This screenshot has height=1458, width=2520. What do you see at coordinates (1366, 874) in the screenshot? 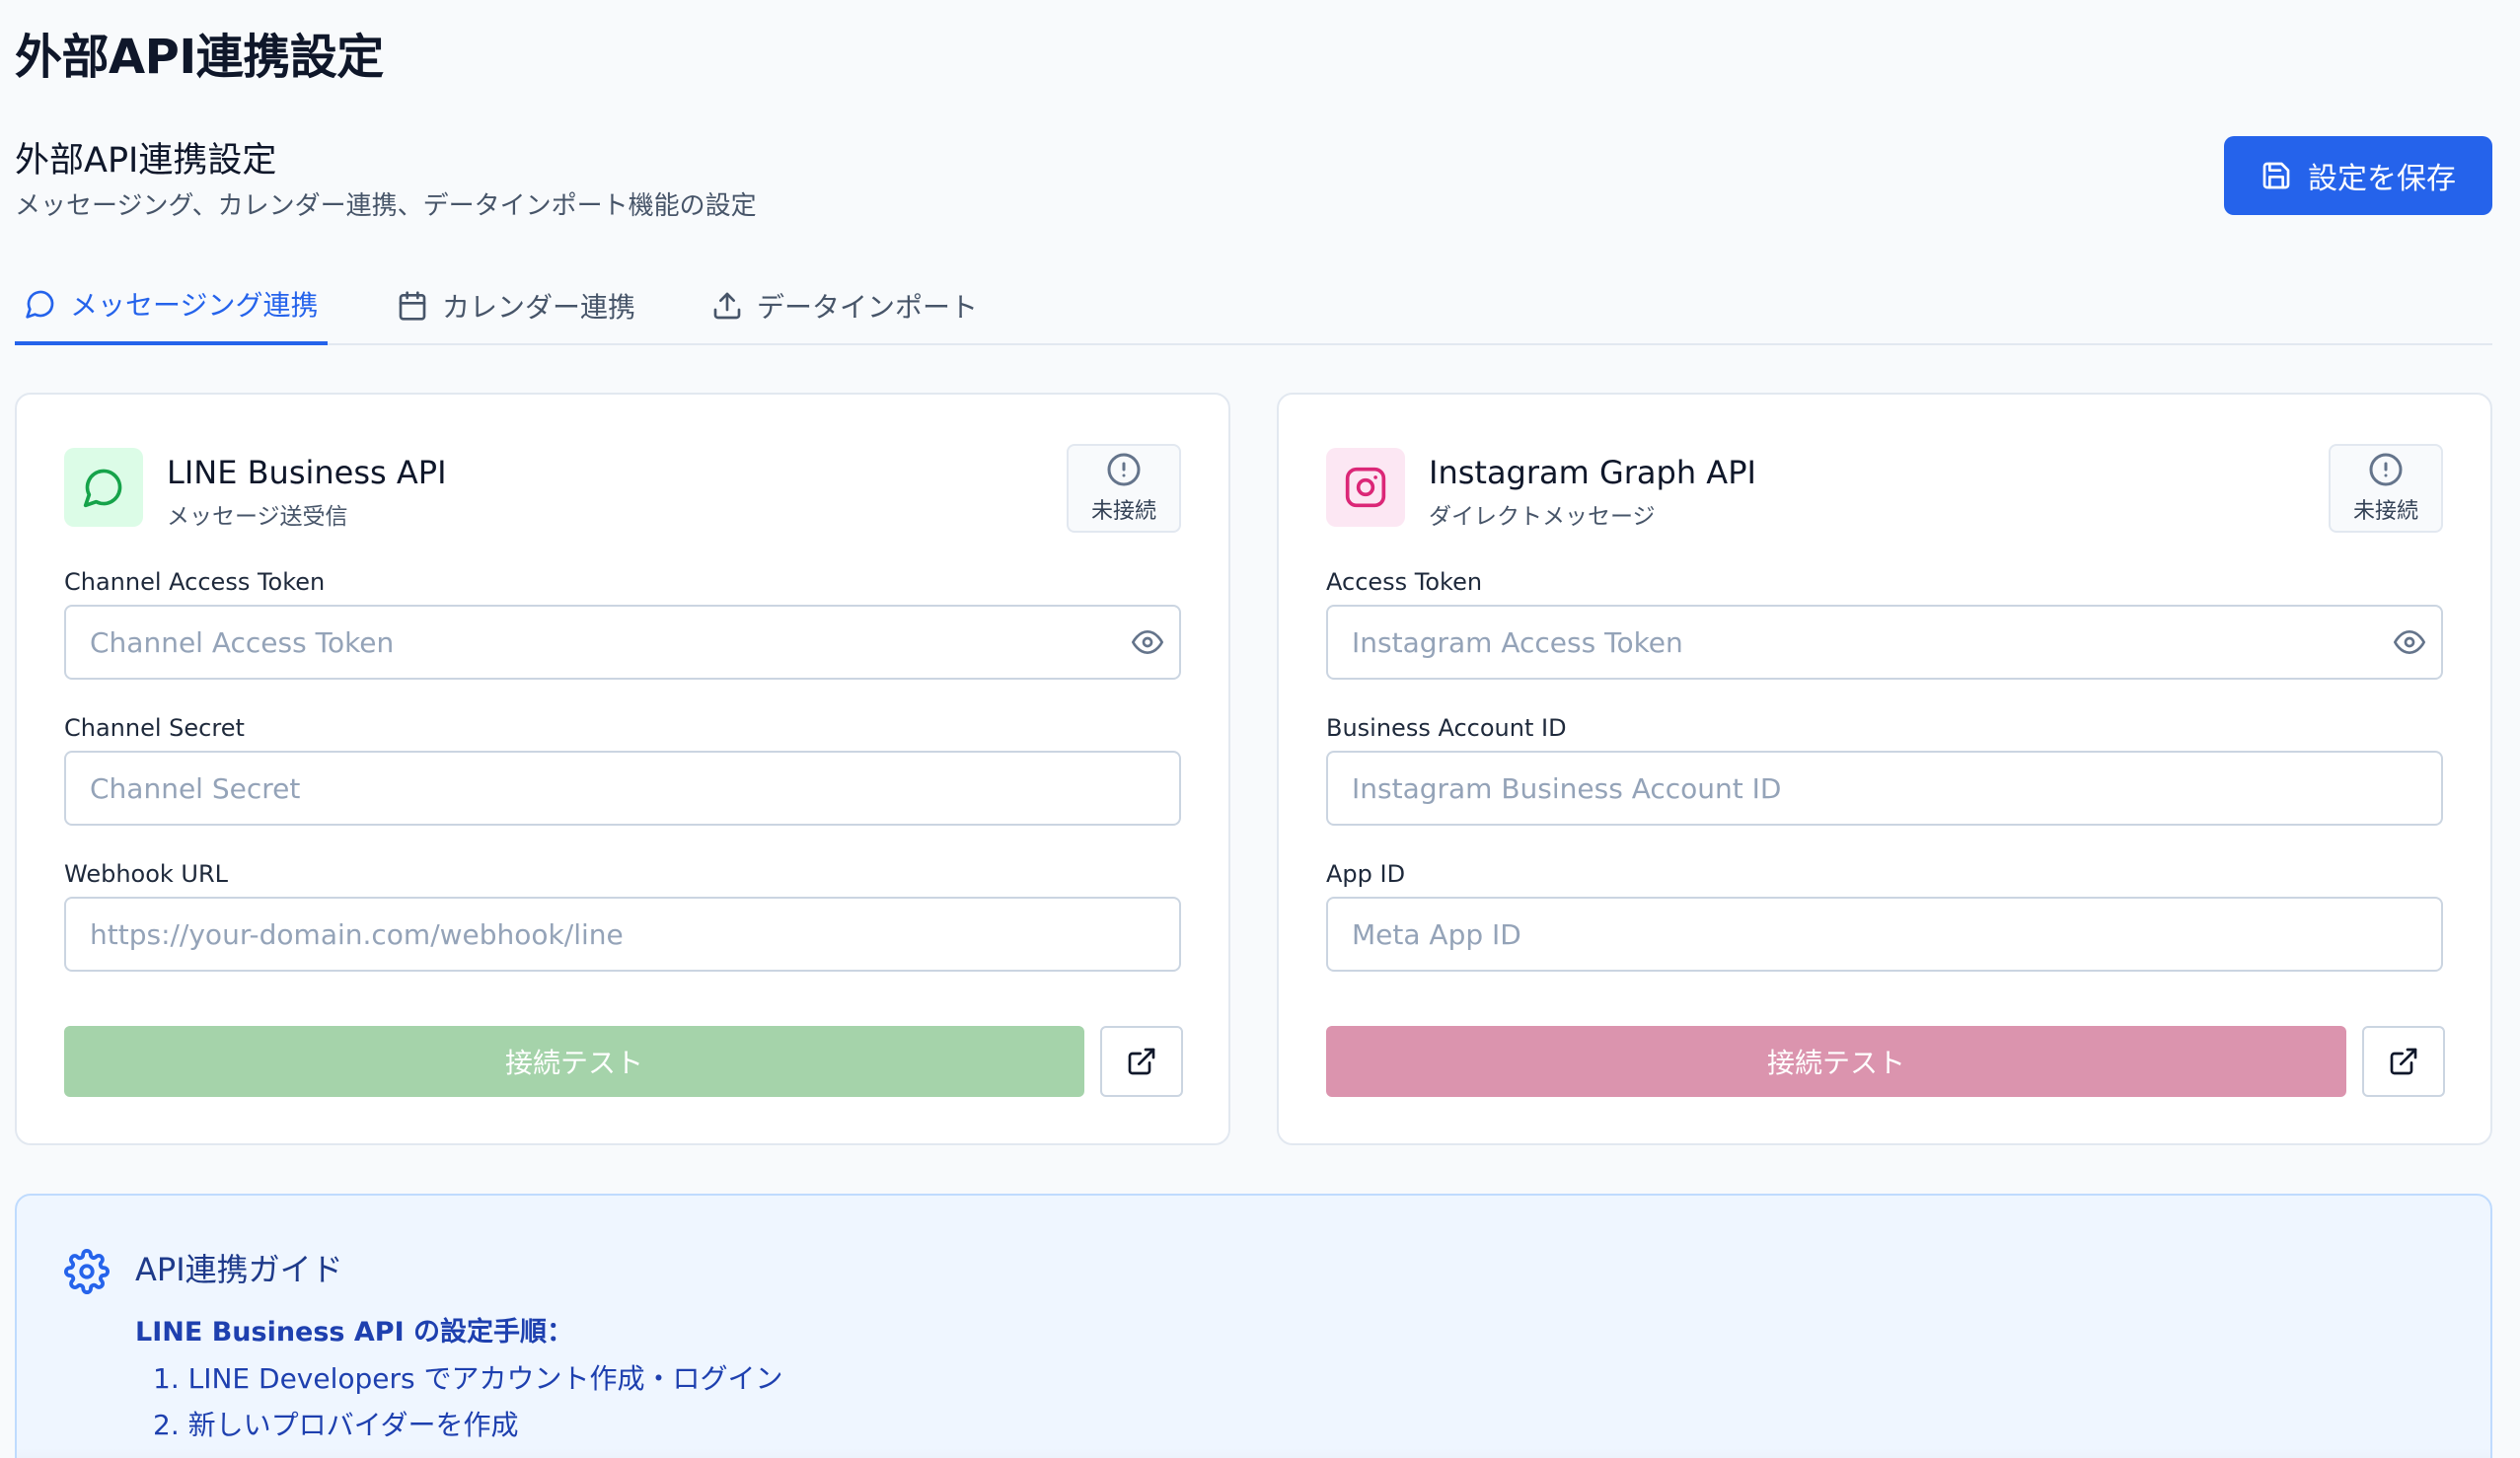
I see `instagram-app-id-label: App ID` at bounding box center [1366, 874].